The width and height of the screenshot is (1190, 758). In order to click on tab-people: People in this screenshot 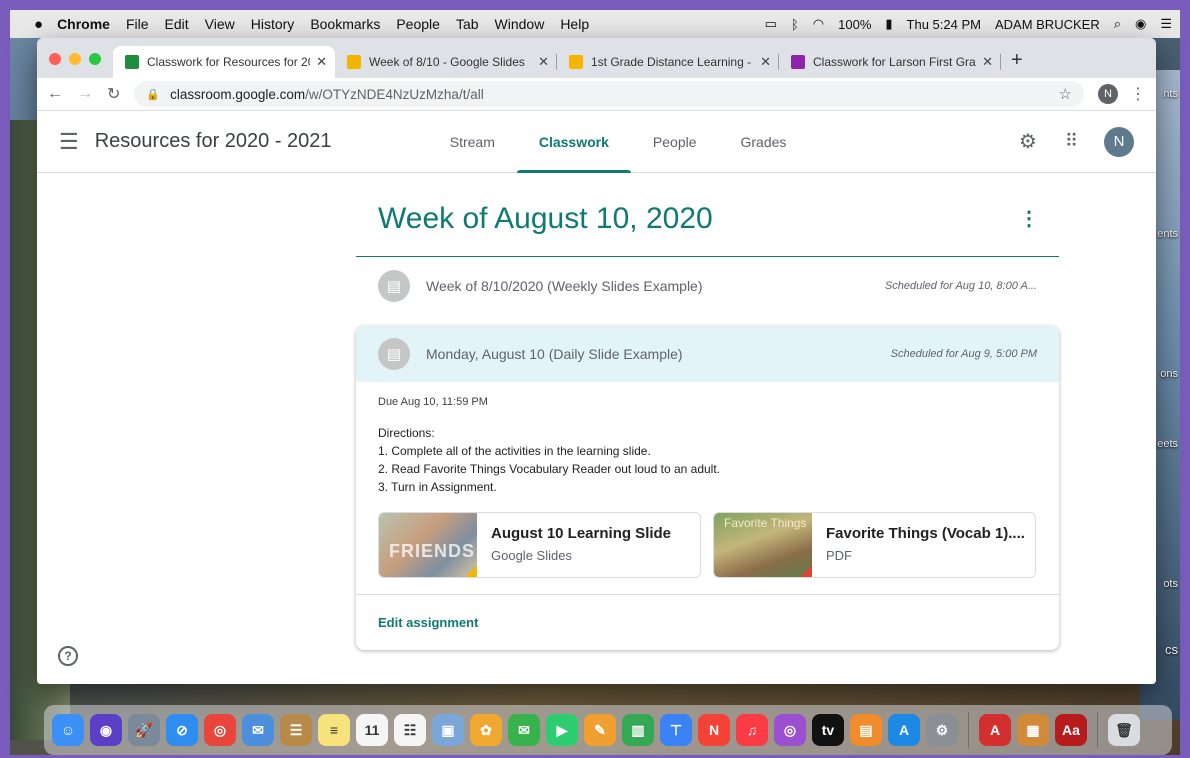, I will do `click(675, 142)`.